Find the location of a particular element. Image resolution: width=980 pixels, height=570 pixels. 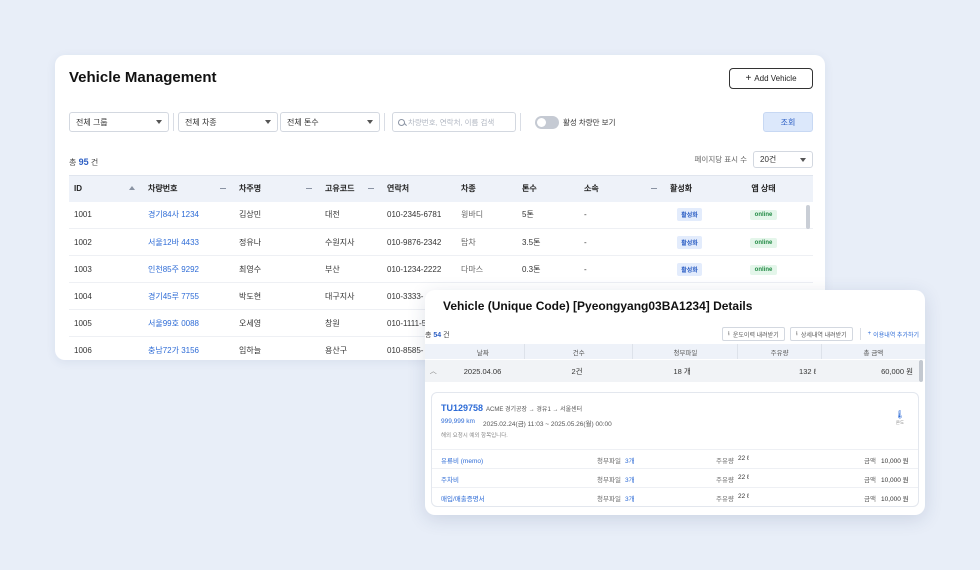

cell-code: 대전 is located at coordinates (351, 215).